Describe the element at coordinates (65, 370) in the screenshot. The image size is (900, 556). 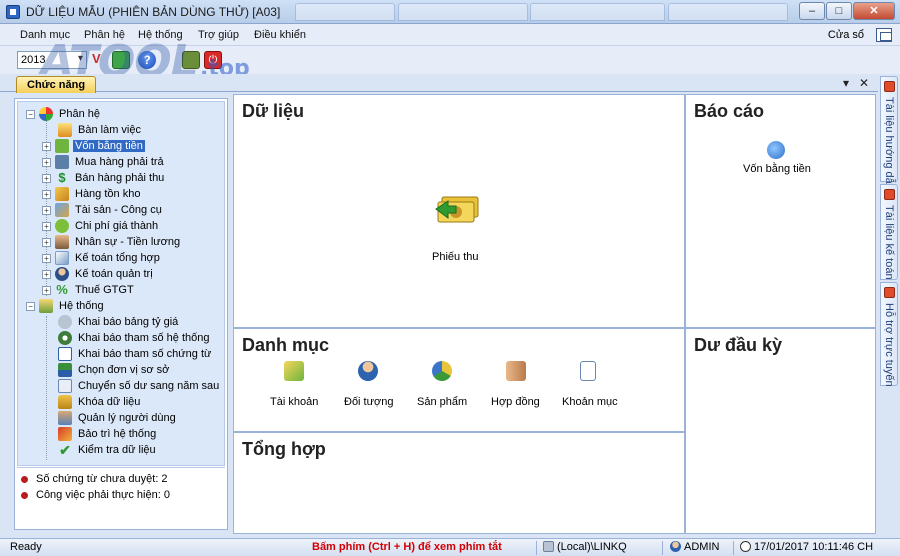
I see `org-chart-icon` at that location.